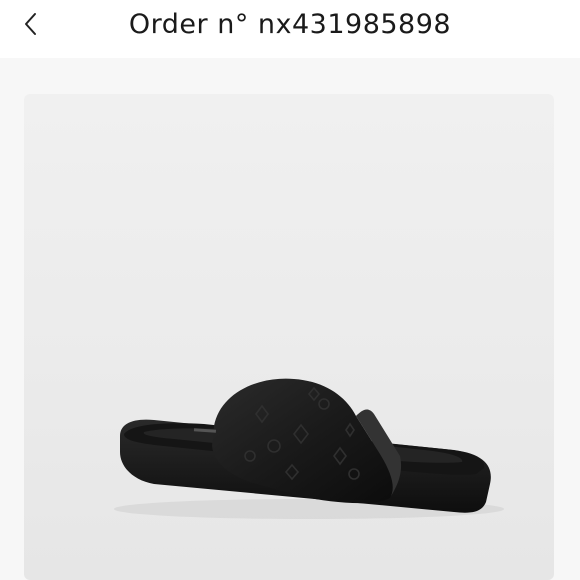 The image size is (580, 580). I want to click on top-bar: Order n° nx431985898, so click(290, 29).